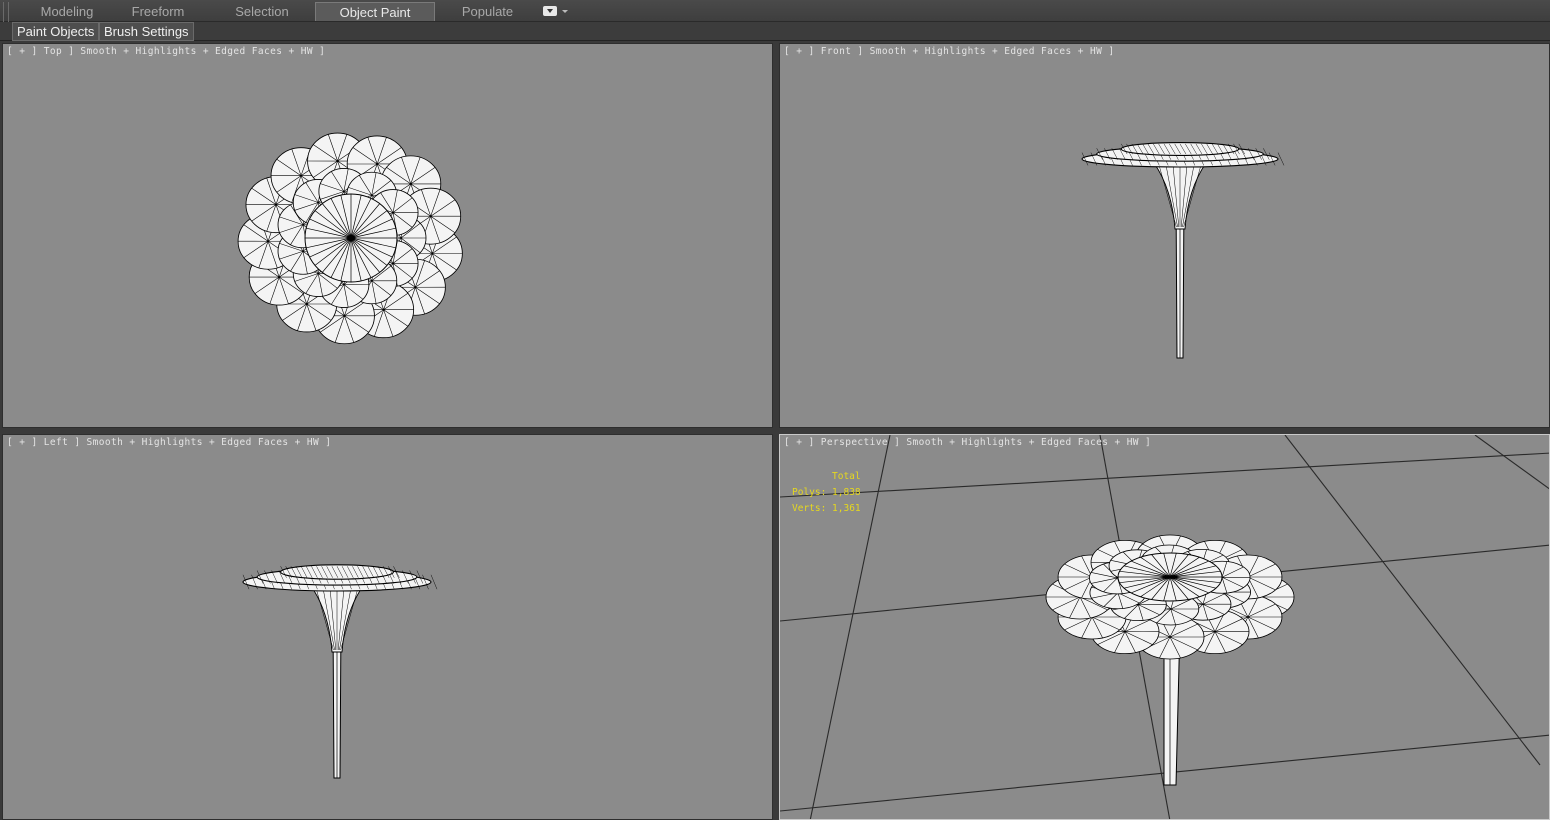  What do you see at coordinates (565, 11) in the screenshot?
I see `chevron-down-icon` at bounding box center [565, 11].